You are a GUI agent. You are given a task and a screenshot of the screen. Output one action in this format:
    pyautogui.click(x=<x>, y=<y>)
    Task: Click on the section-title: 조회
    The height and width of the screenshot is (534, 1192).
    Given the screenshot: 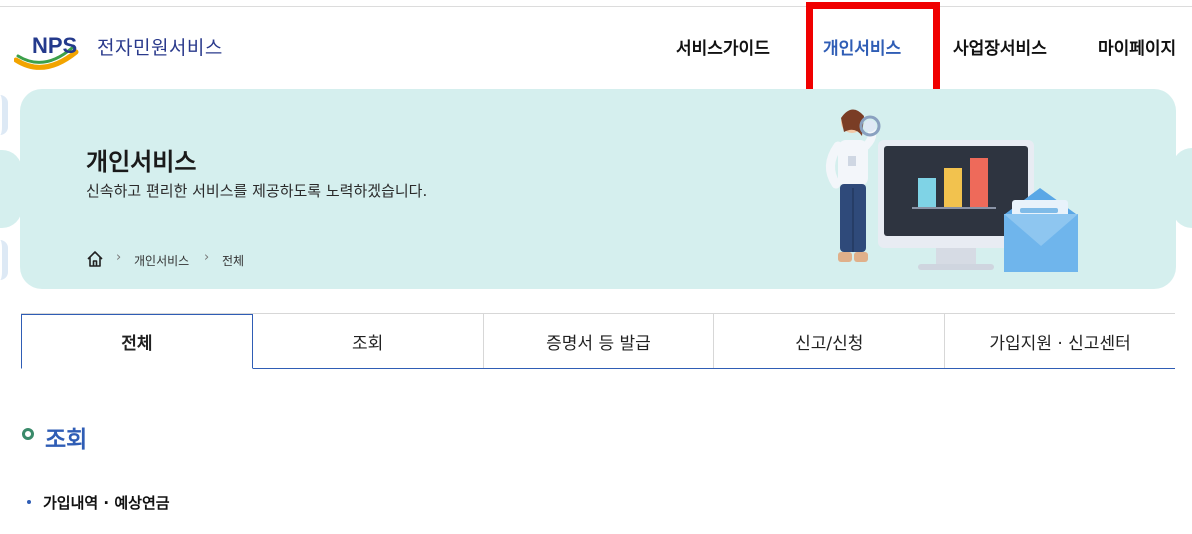 What is the action you would take?
    pyautogui.click(x=66, y=440)
    